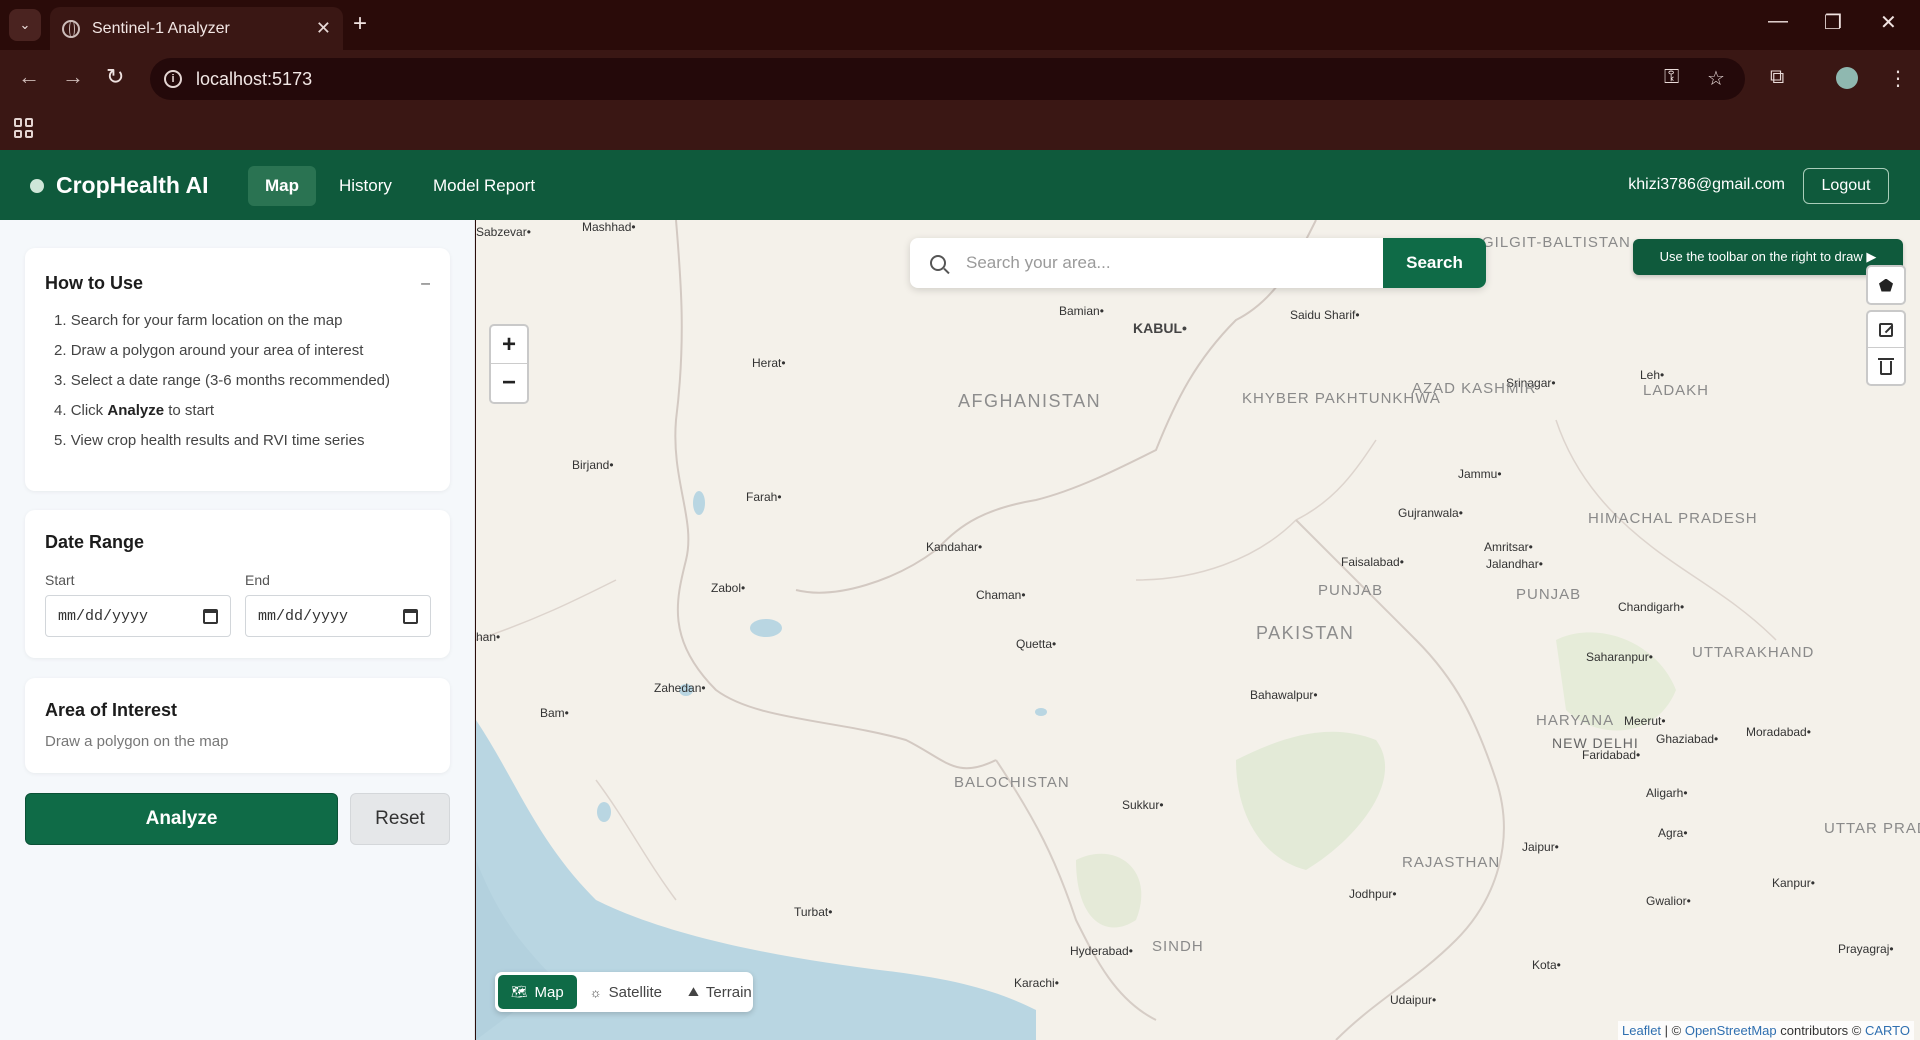 This screenshot has width=1920, height=1040. Describe the element at coordinates (1081, 311) in the screenshot. I see `place-label: Bamian•` at that location.